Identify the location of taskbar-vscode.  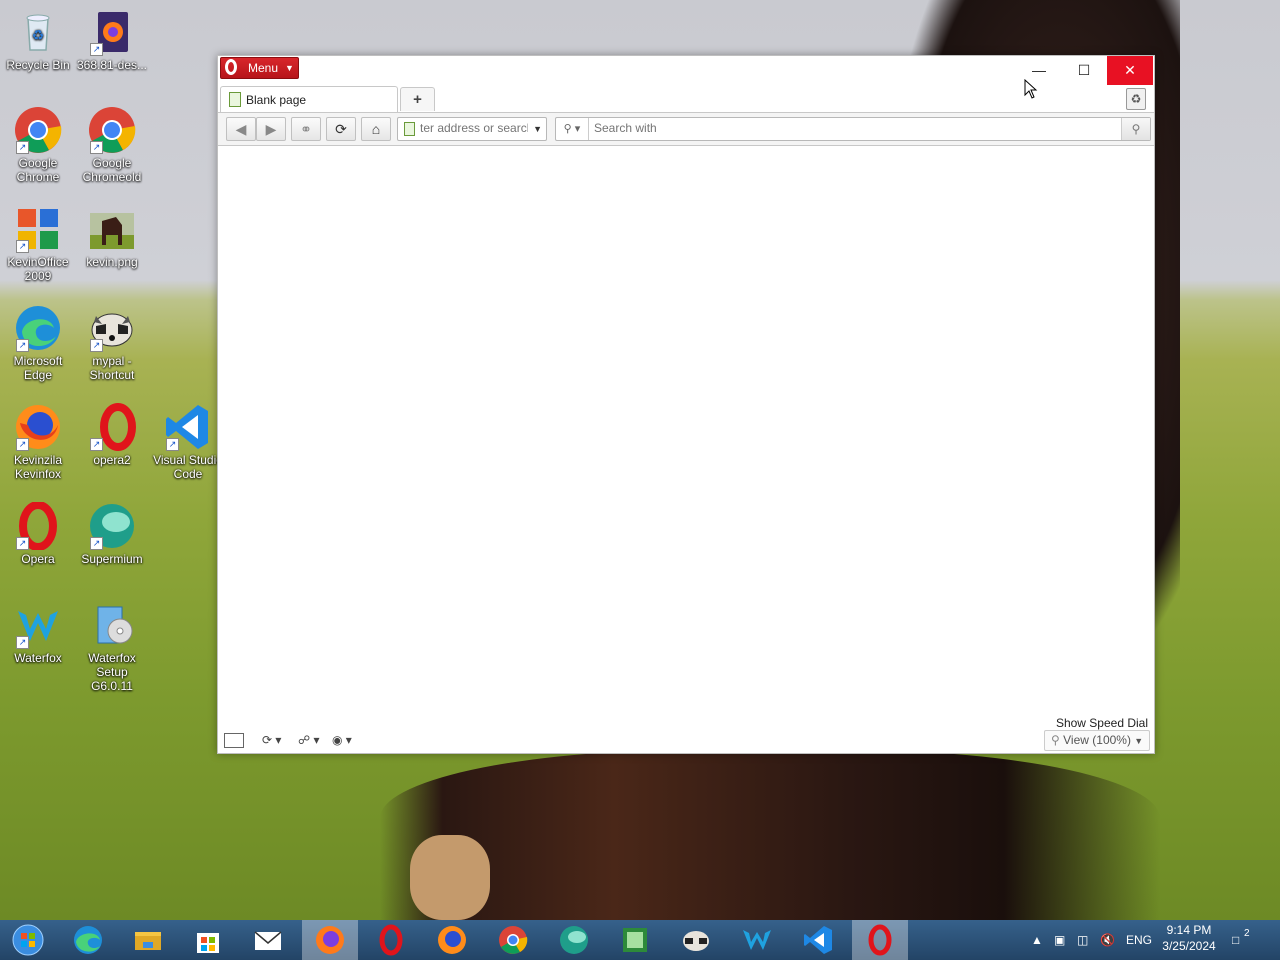
(818, 940).